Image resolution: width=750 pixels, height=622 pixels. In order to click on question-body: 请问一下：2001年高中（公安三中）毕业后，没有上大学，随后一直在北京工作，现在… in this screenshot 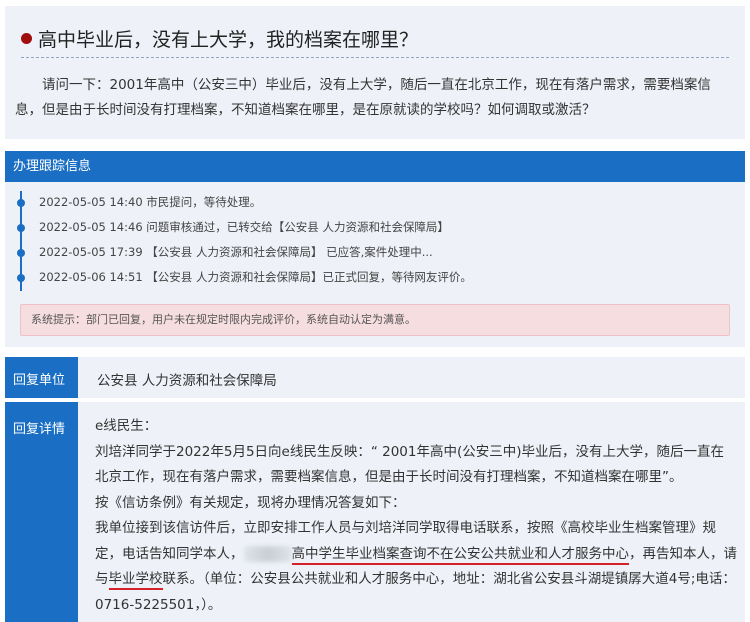, I will do `click(363, 97)`.